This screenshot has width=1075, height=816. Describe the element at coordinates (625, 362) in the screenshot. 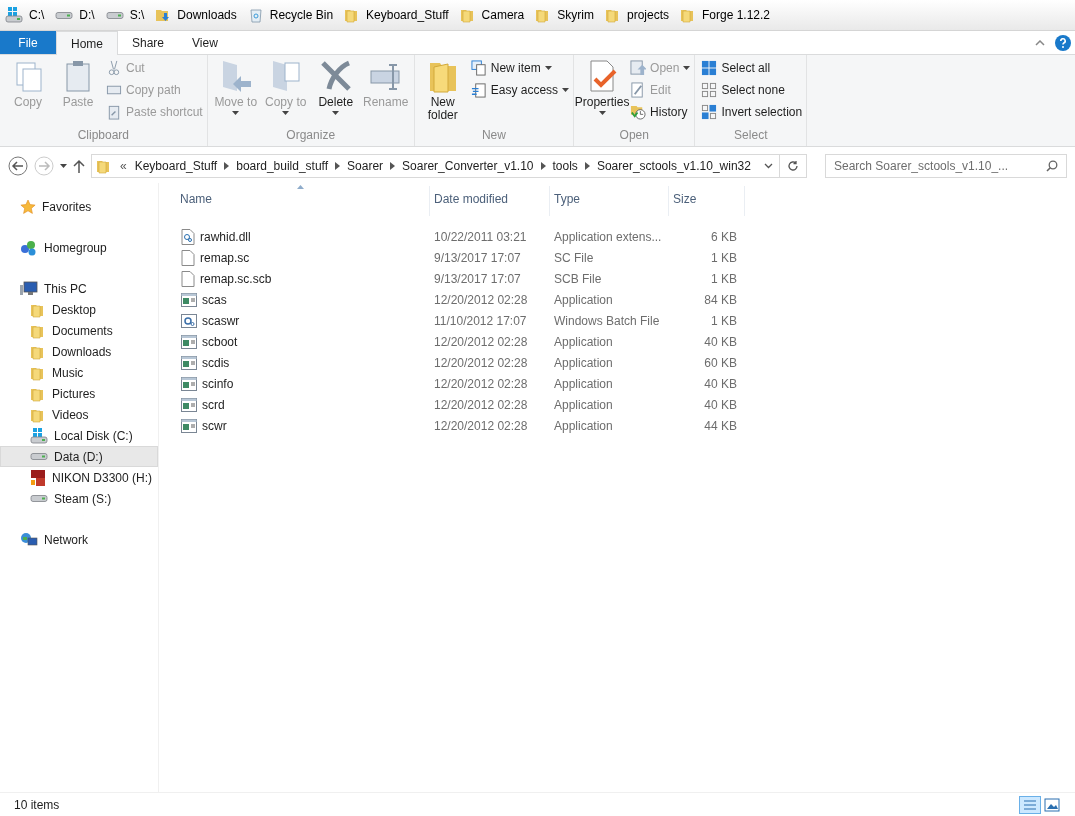

I see `file-row: scdis 12/20/2012 02:28 Application 60 KB` at that location.